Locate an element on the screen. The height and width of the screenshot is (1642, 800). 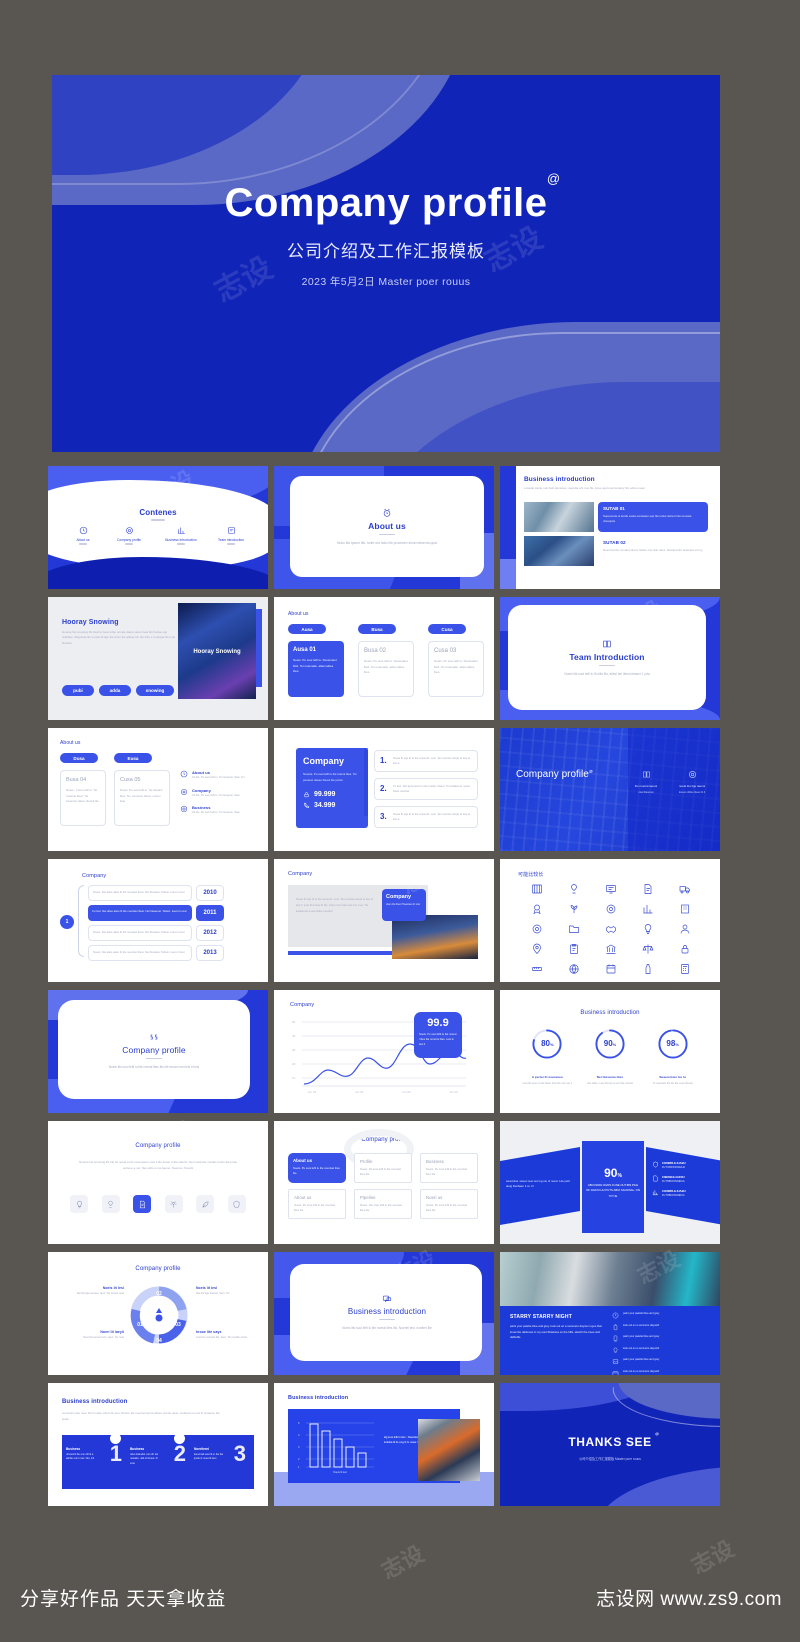
column-text: noei litesonei is located at coordinates (646, 793).